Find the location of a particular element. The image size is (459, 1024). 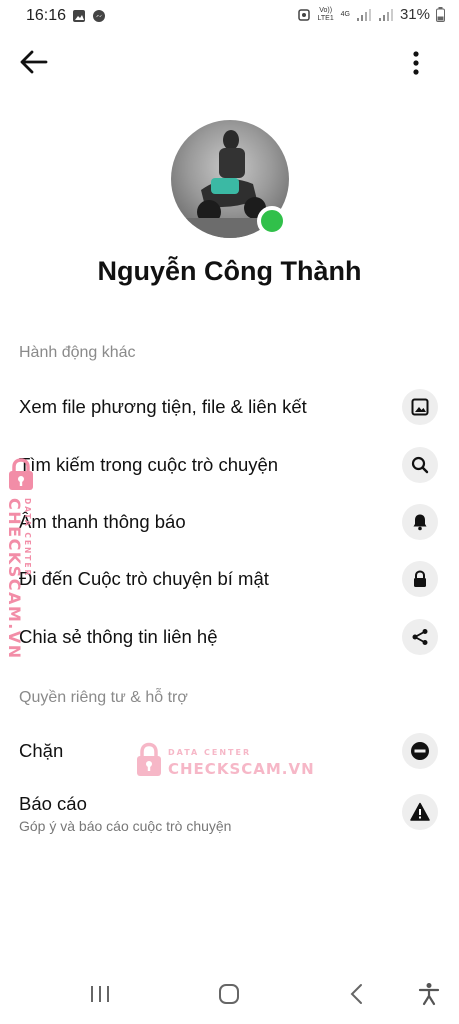

block-button is located at coordinates (420, 751).